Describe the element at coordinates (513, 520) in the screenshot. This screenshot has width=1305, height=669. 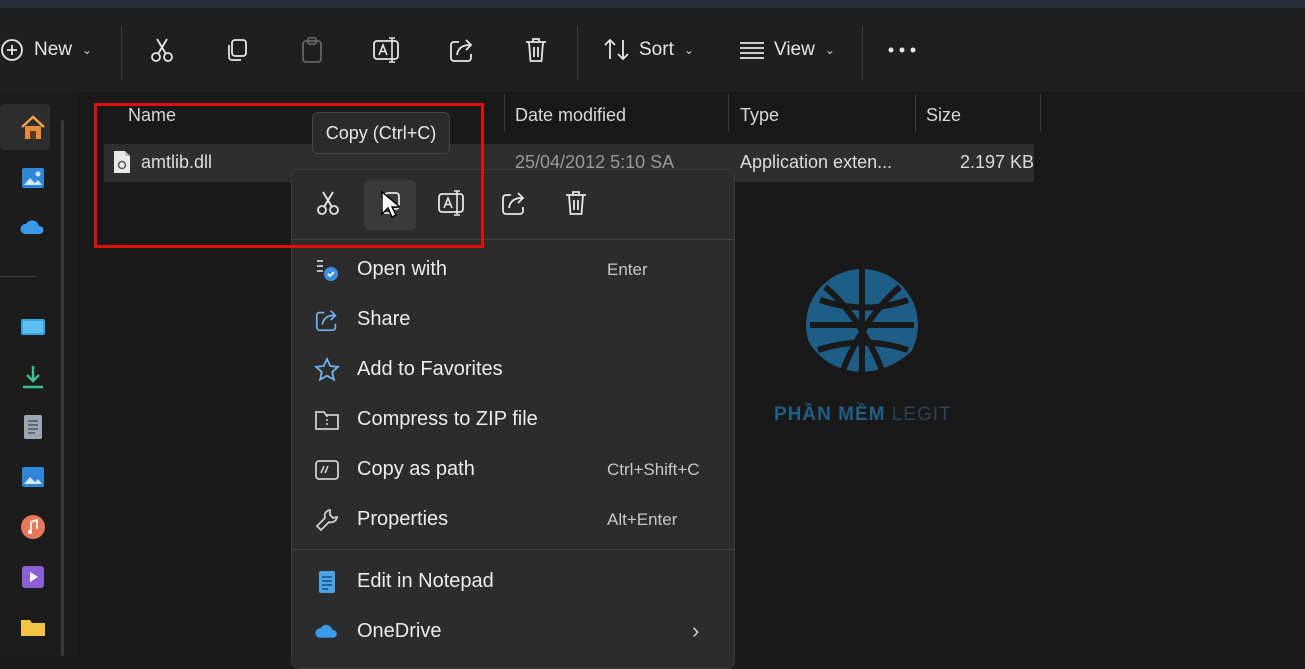
I see `menu-item-properties: Properties Alt+Enter` at that location.